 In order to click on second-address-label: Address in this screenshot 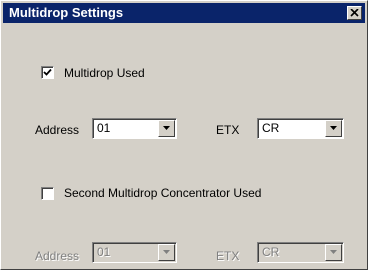, I will do `click(57, 256)`.